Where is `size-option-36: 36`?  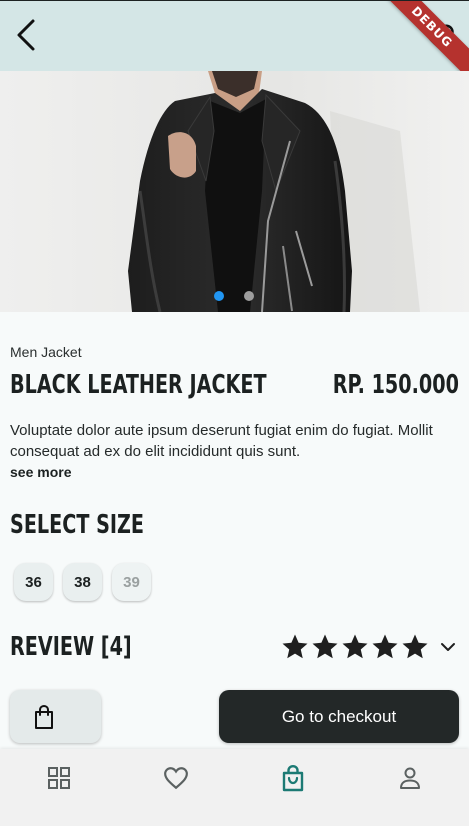
size-option-36: 36 is located at coordinates (33, 582).